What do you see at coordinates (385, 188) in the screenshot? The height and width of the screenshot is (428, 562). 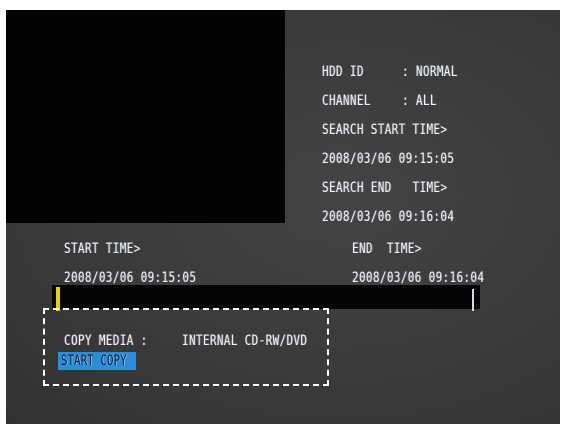 I see `search-end-label: SEARCH END TIME>` at bounding box center [385, 188].